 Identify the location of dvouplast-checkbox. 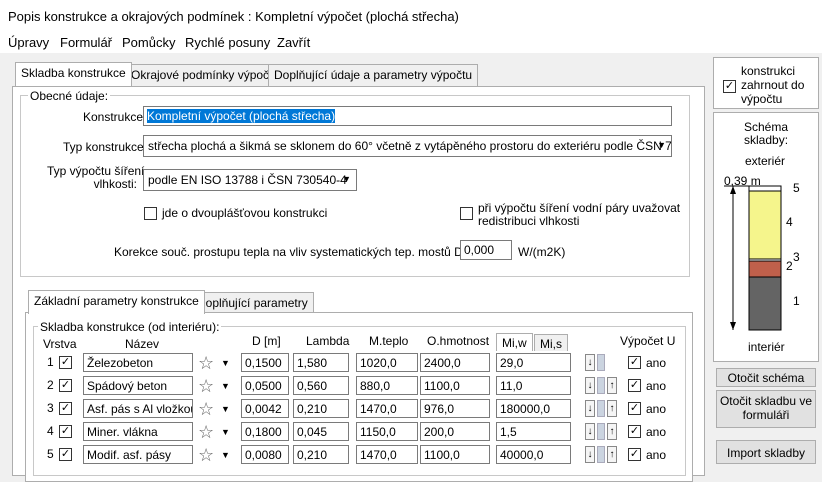
(150, 213).